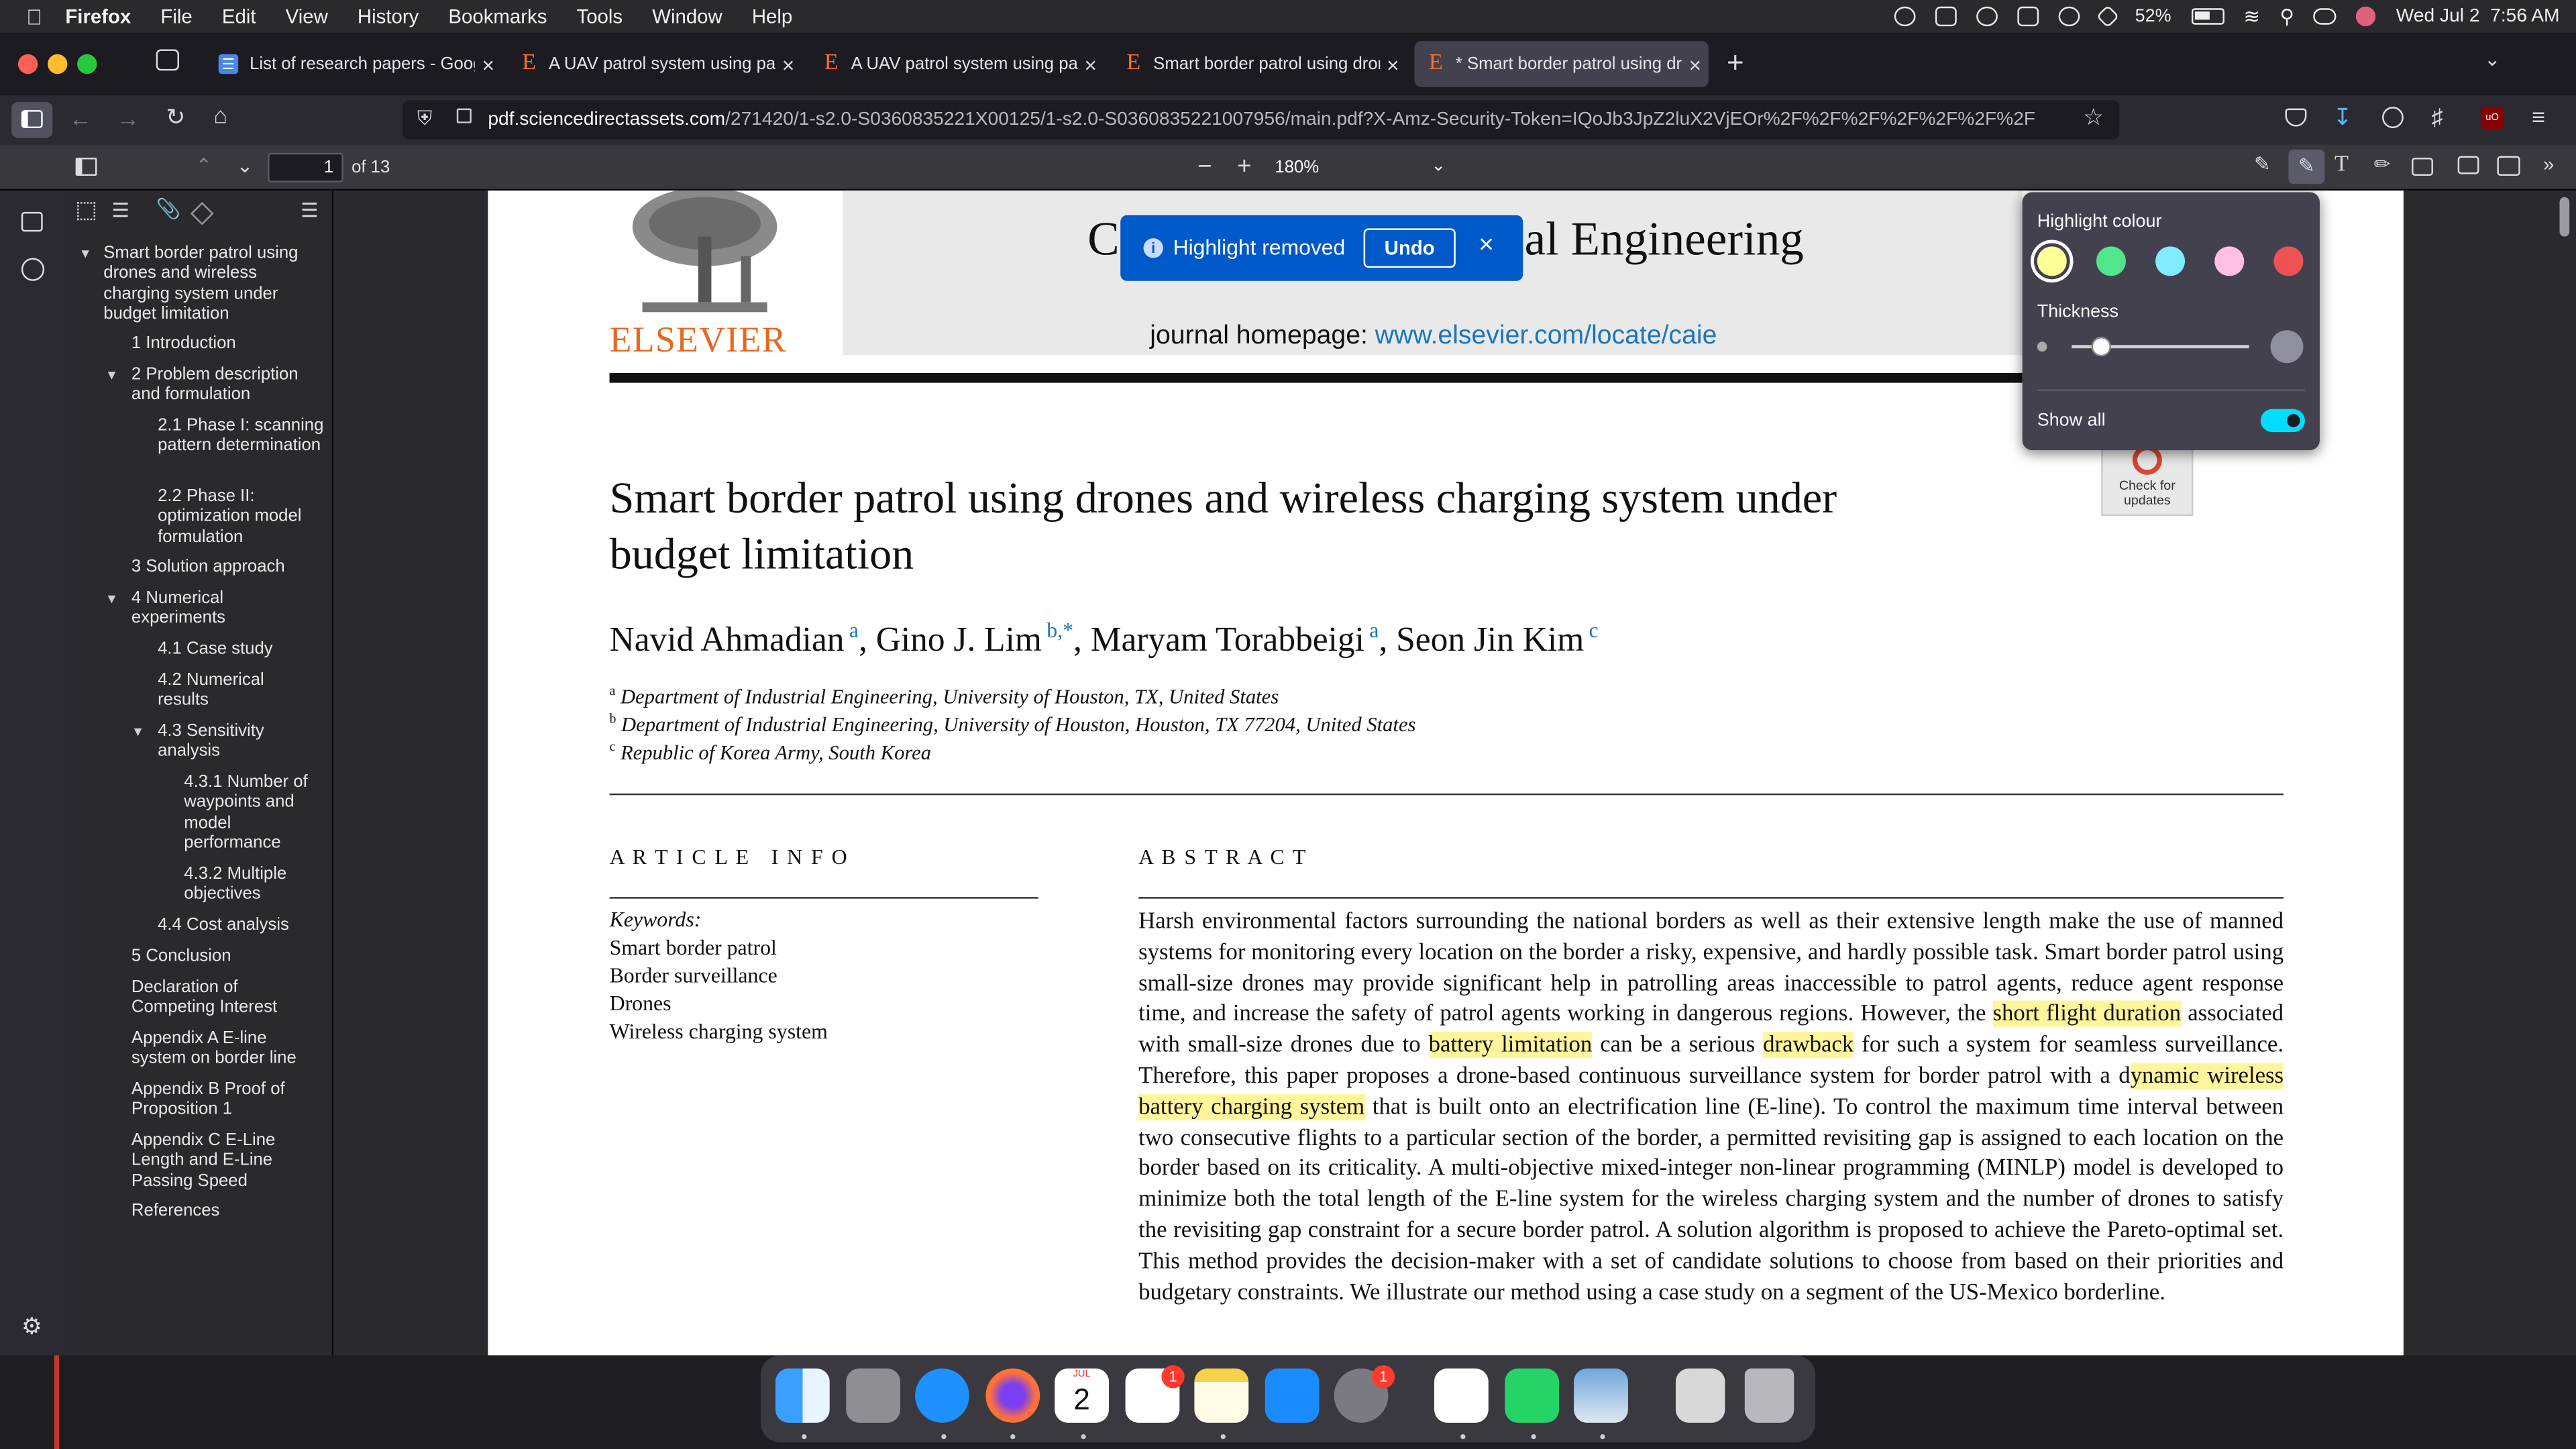 The height and width of the screenshot is (1449, 2576). What do you see at coordinates (1986, 16) in the screenshot?
I see `play-status-icon` at bounding box center [1986, 16].